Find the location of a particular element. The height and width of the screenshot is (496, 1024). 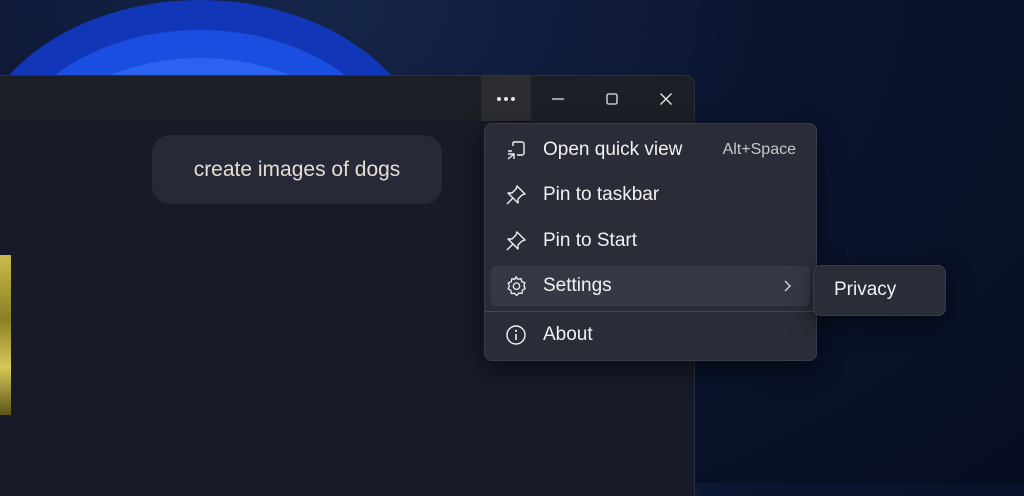

user-message-bubble: create images of dogs is located at coordinates (297, 169).